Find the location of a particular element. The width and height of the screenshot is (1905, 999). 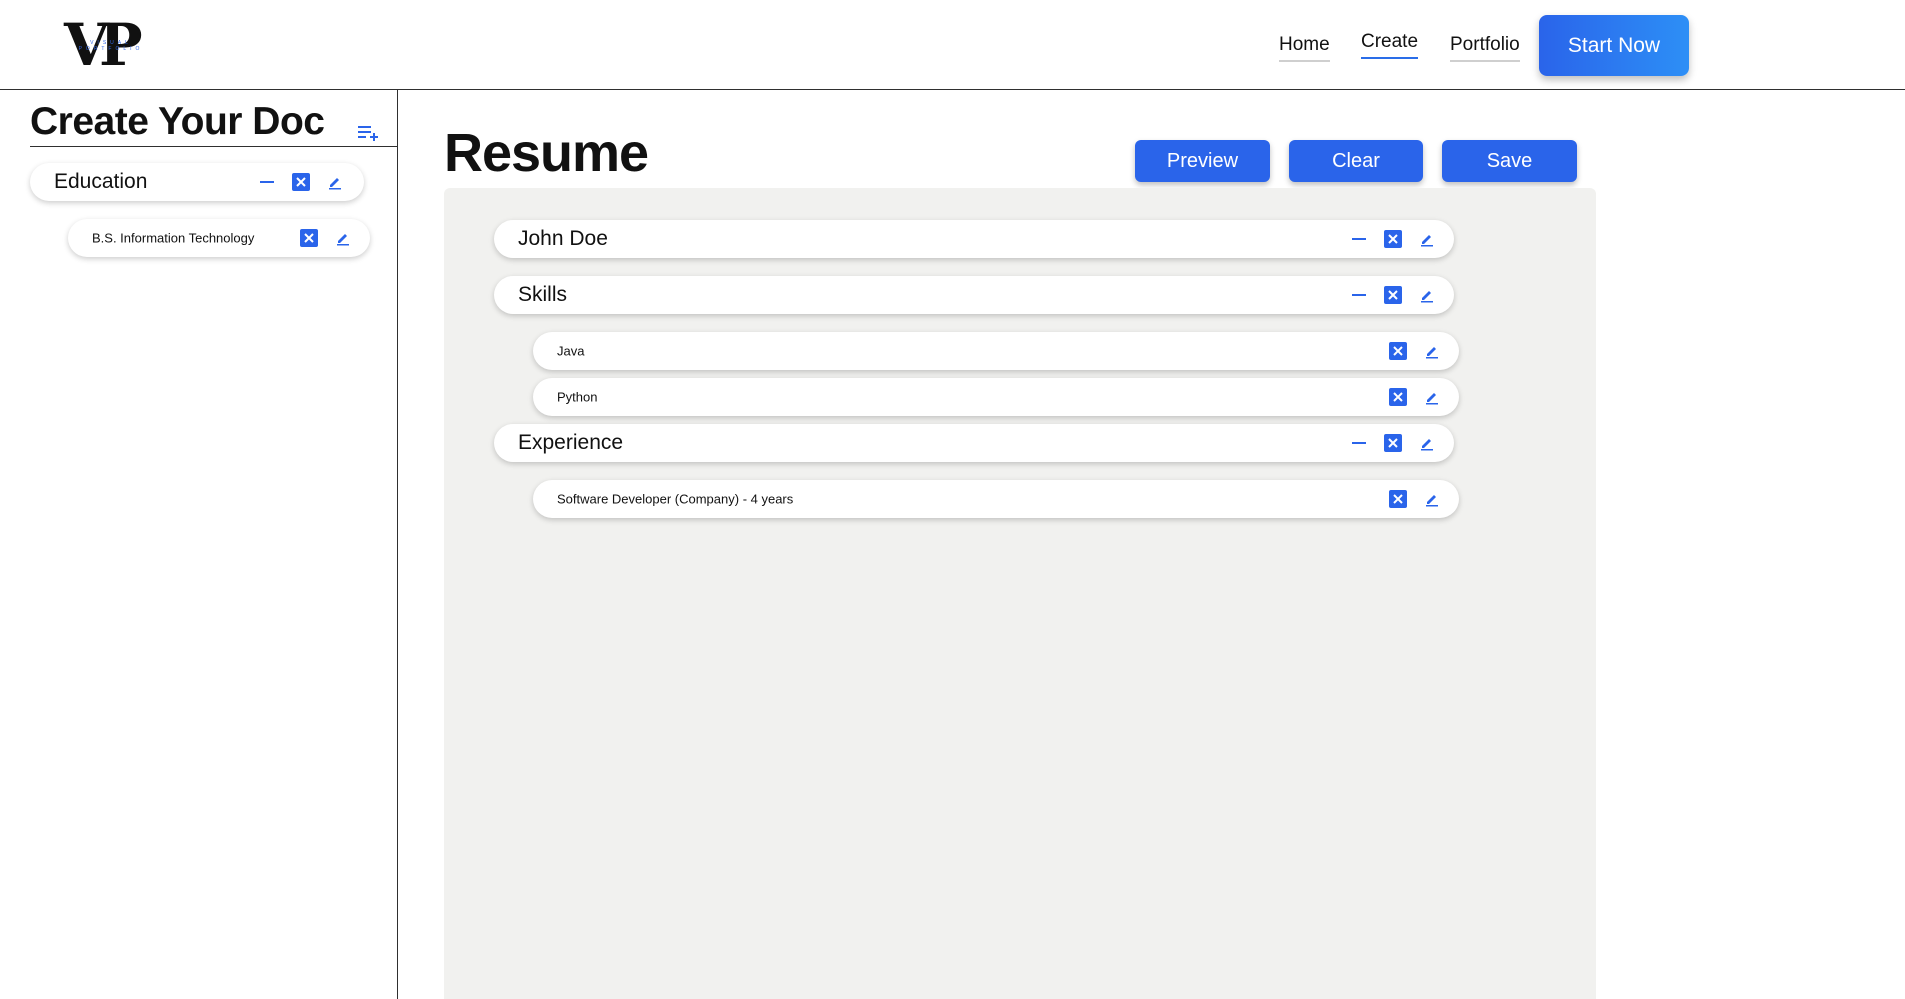

logo-tagline: VISUAL PORTFOLIO is located at coordinates (111, 46).